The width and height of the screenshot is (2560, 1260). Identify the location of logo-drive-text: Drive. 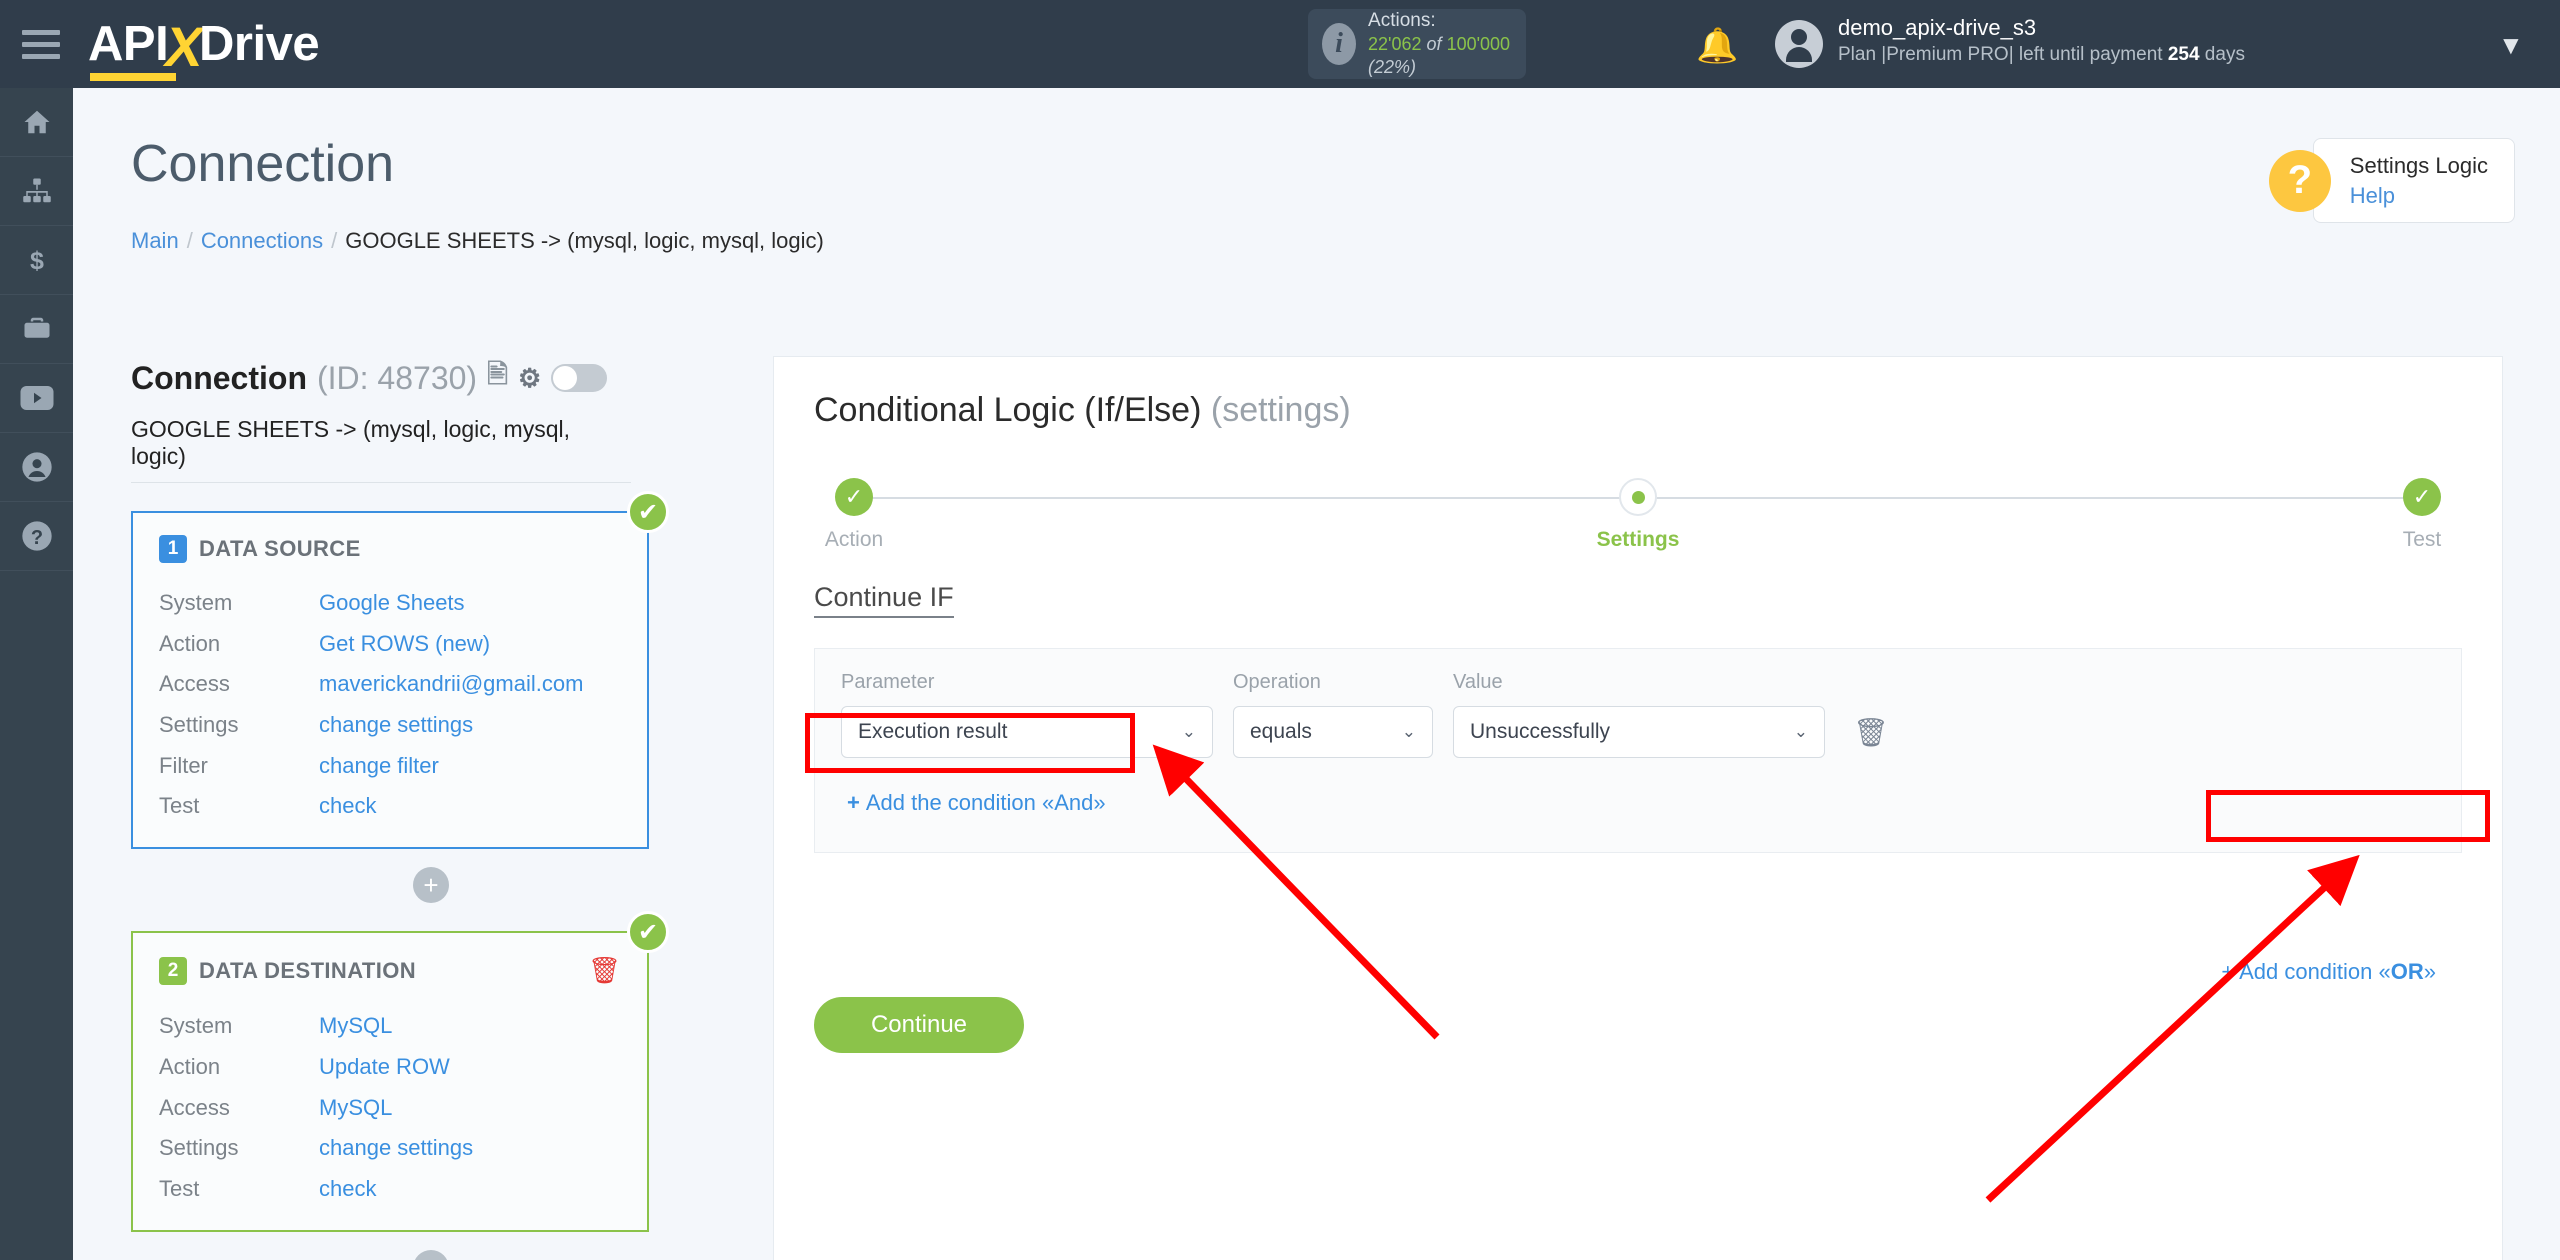
(259, 44).